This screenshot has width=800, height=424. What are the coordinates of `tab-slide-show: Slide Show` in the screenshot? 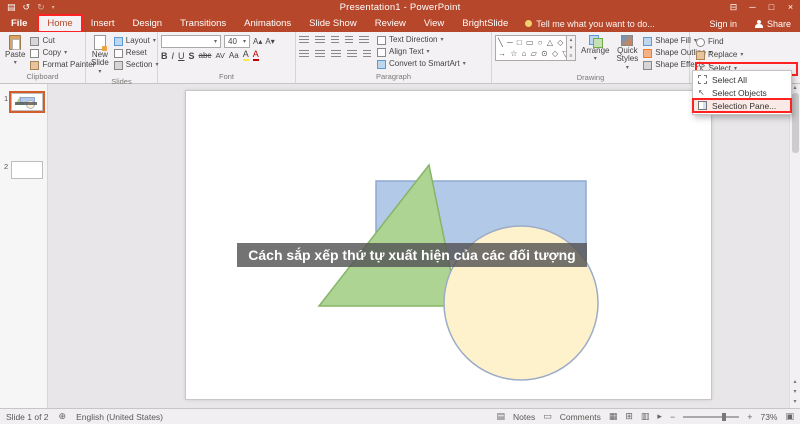 It's located at (333, 23).